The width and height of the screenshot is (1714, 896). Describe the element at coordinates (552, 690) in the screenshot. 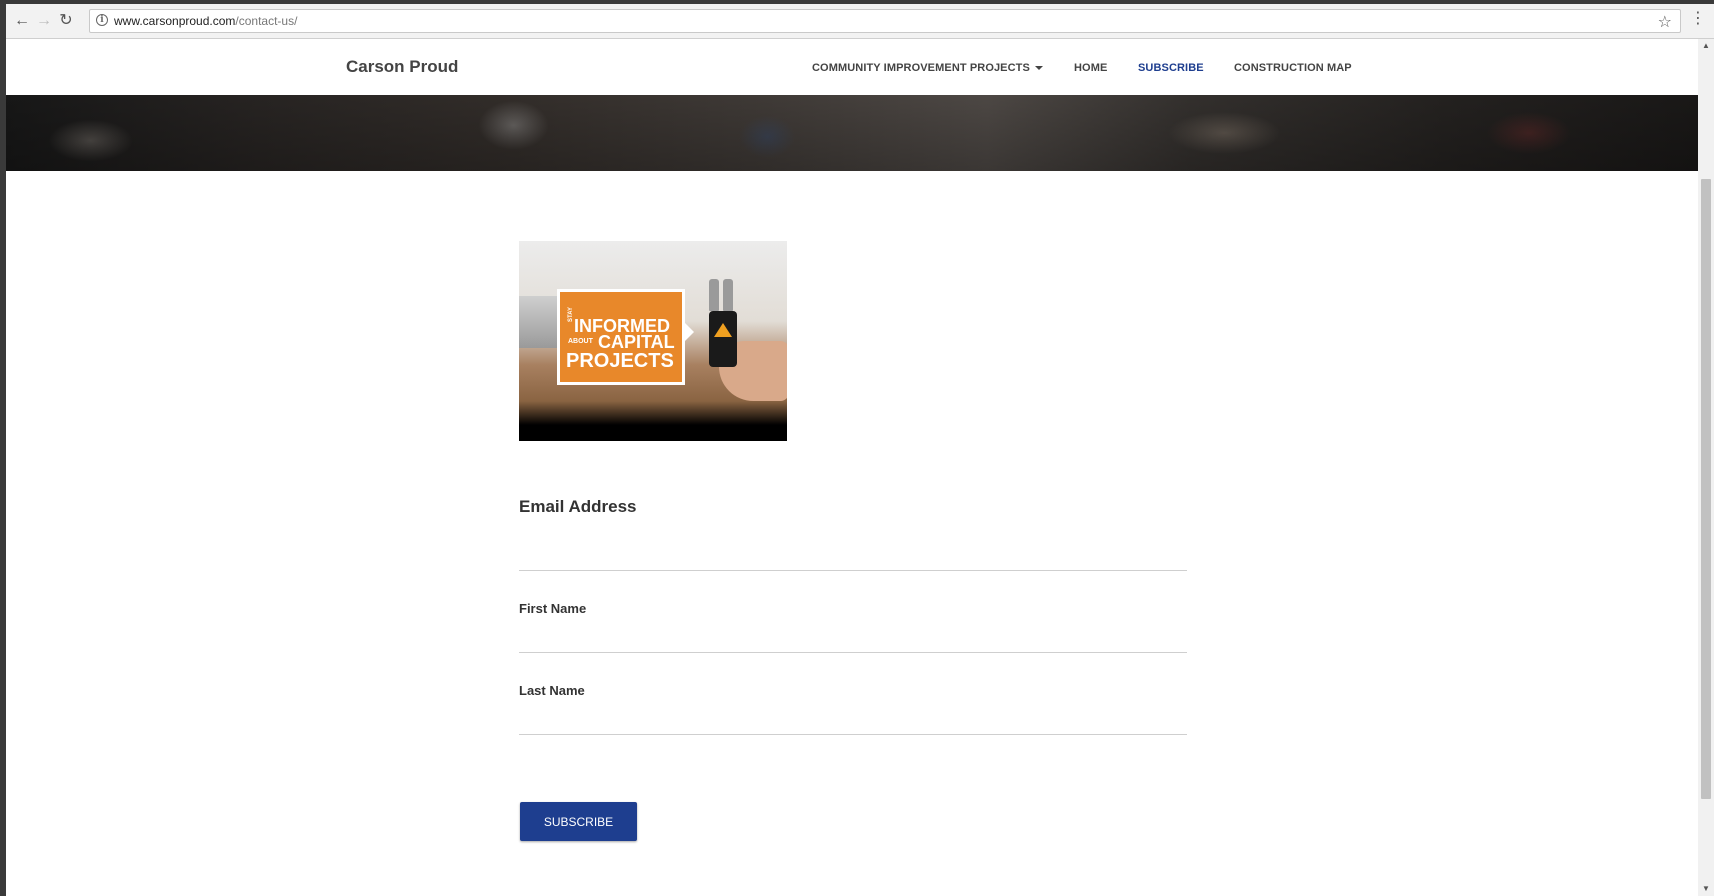

I see `last-name-label: Last Name` at that location.